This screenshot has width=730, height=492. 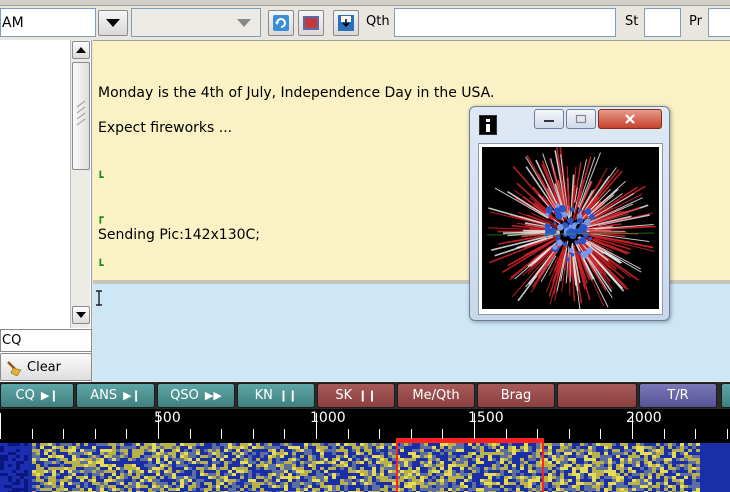 I want to click on waterfall-image, so click(x=365, y=467).